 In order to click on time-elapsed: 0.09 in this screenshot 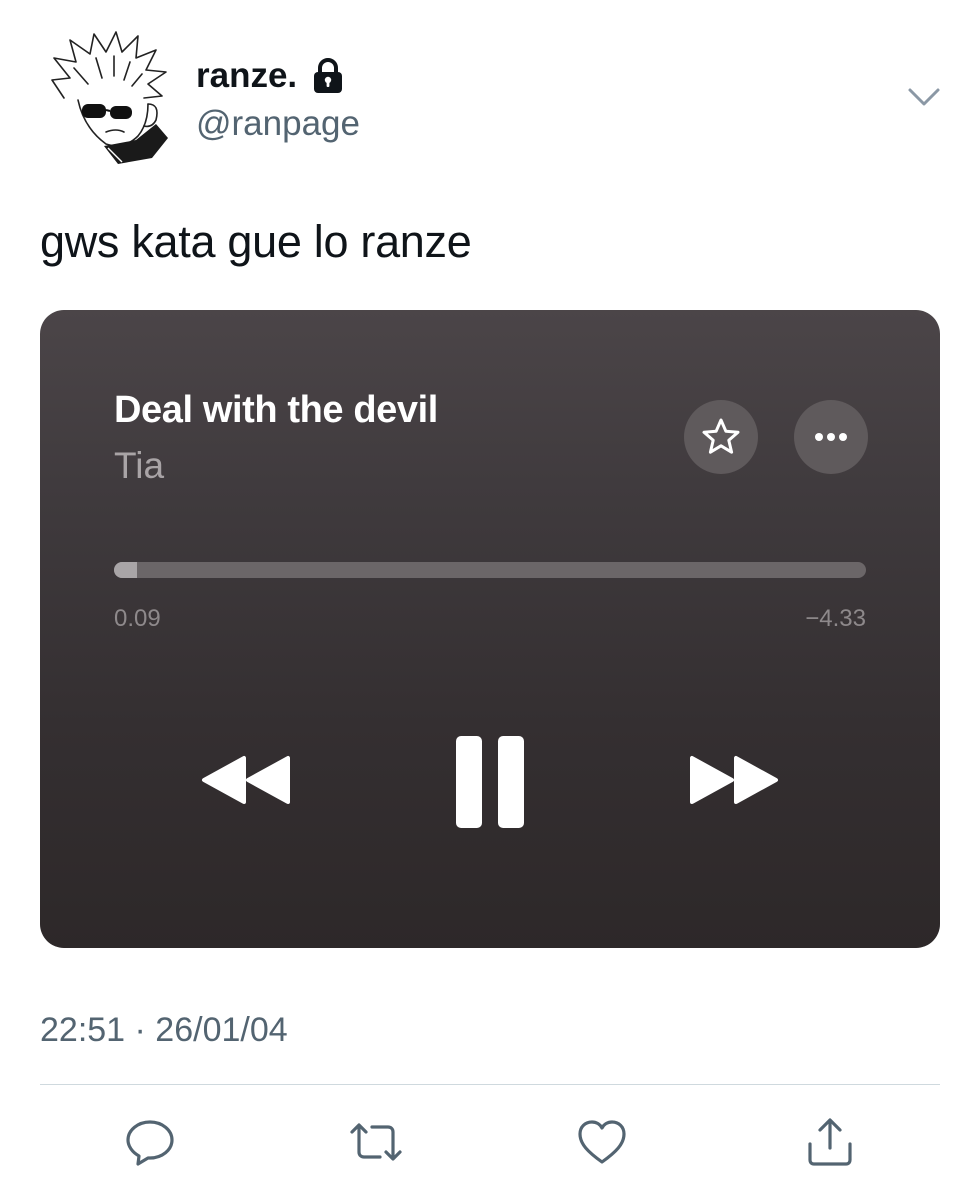, I will do `click(137, 618)`.